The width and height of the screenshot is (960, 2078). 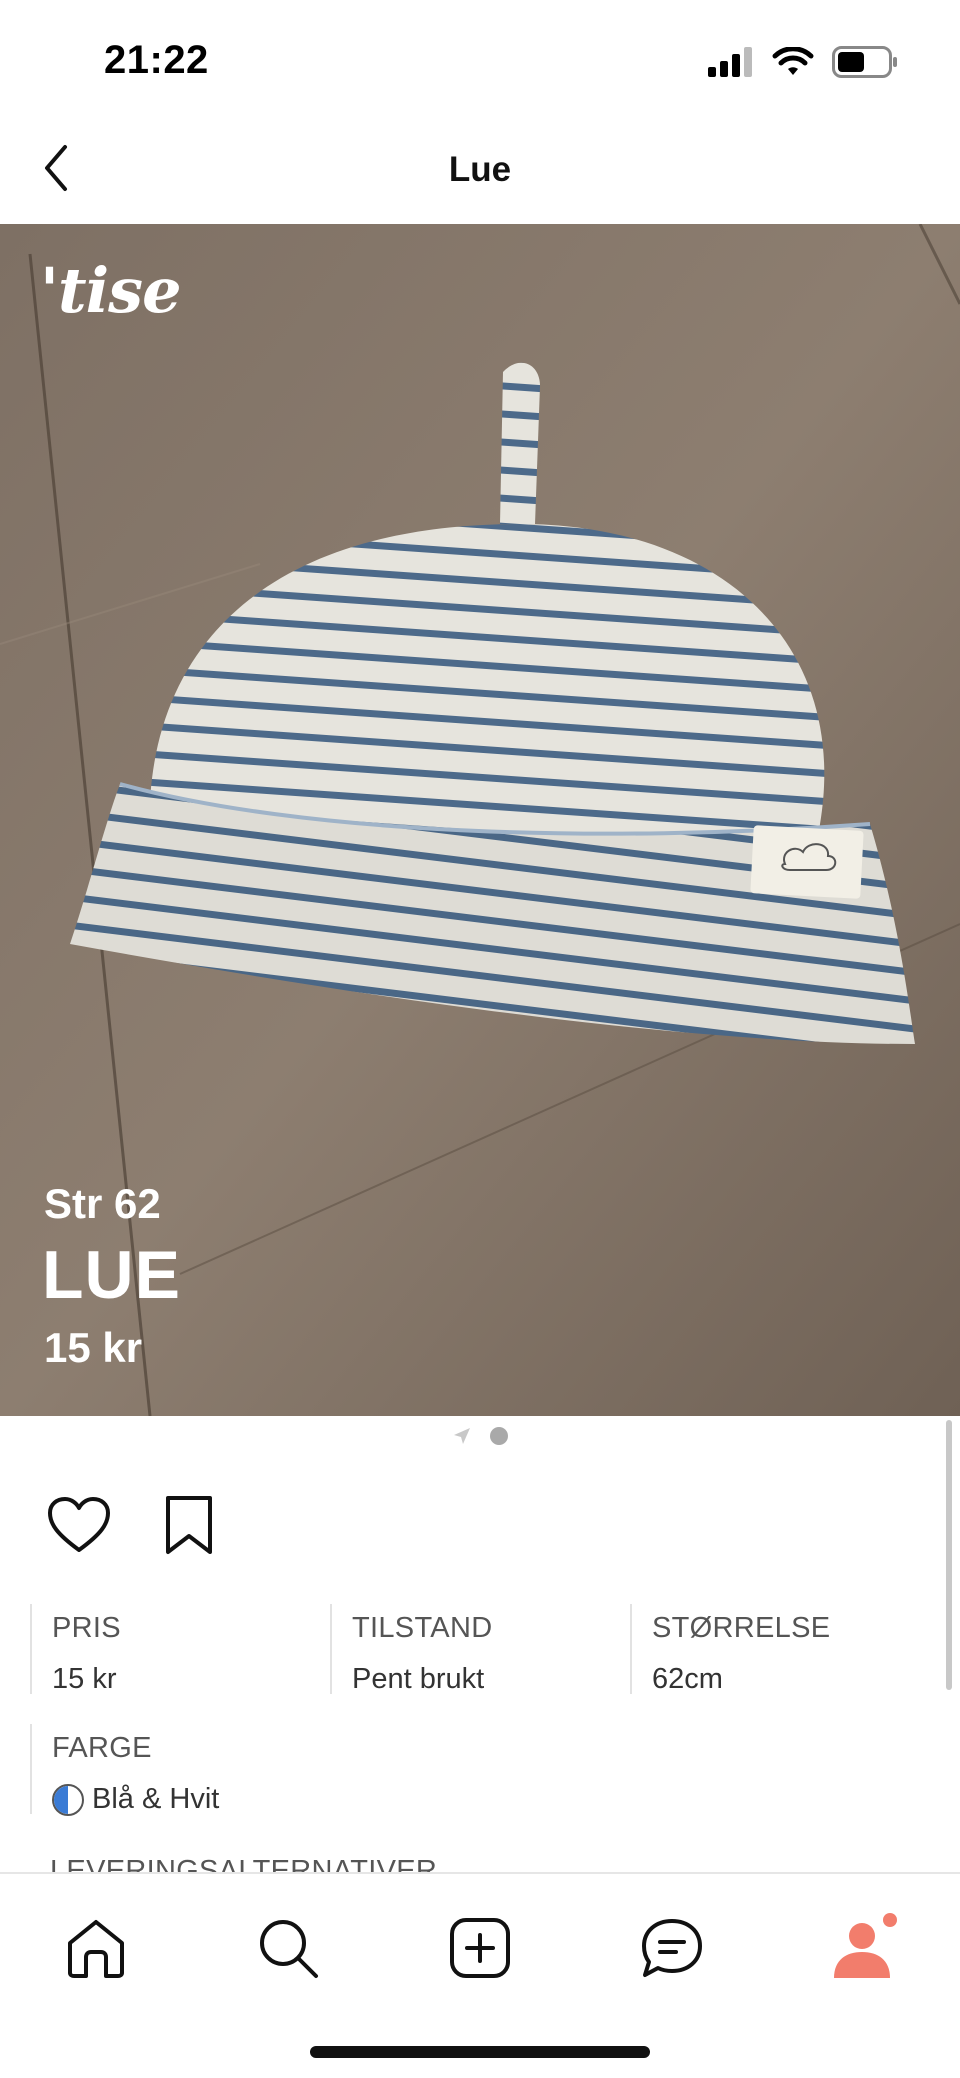 I want to click on page-title: Lue, so click(x=480, y=169).